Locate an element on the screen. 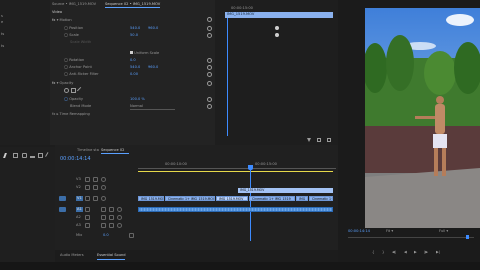  video-clip: Cinematic 1+ IMG_1519.MOV is located at coordinates (190, 198).